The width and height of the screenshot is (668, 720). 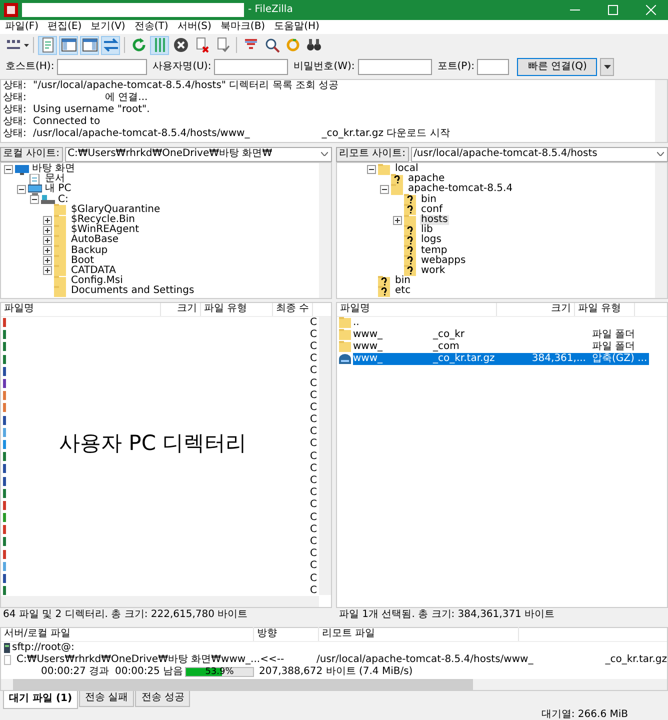 I want to click on tree-item: Config.Msi, so click(x=97, y=281).